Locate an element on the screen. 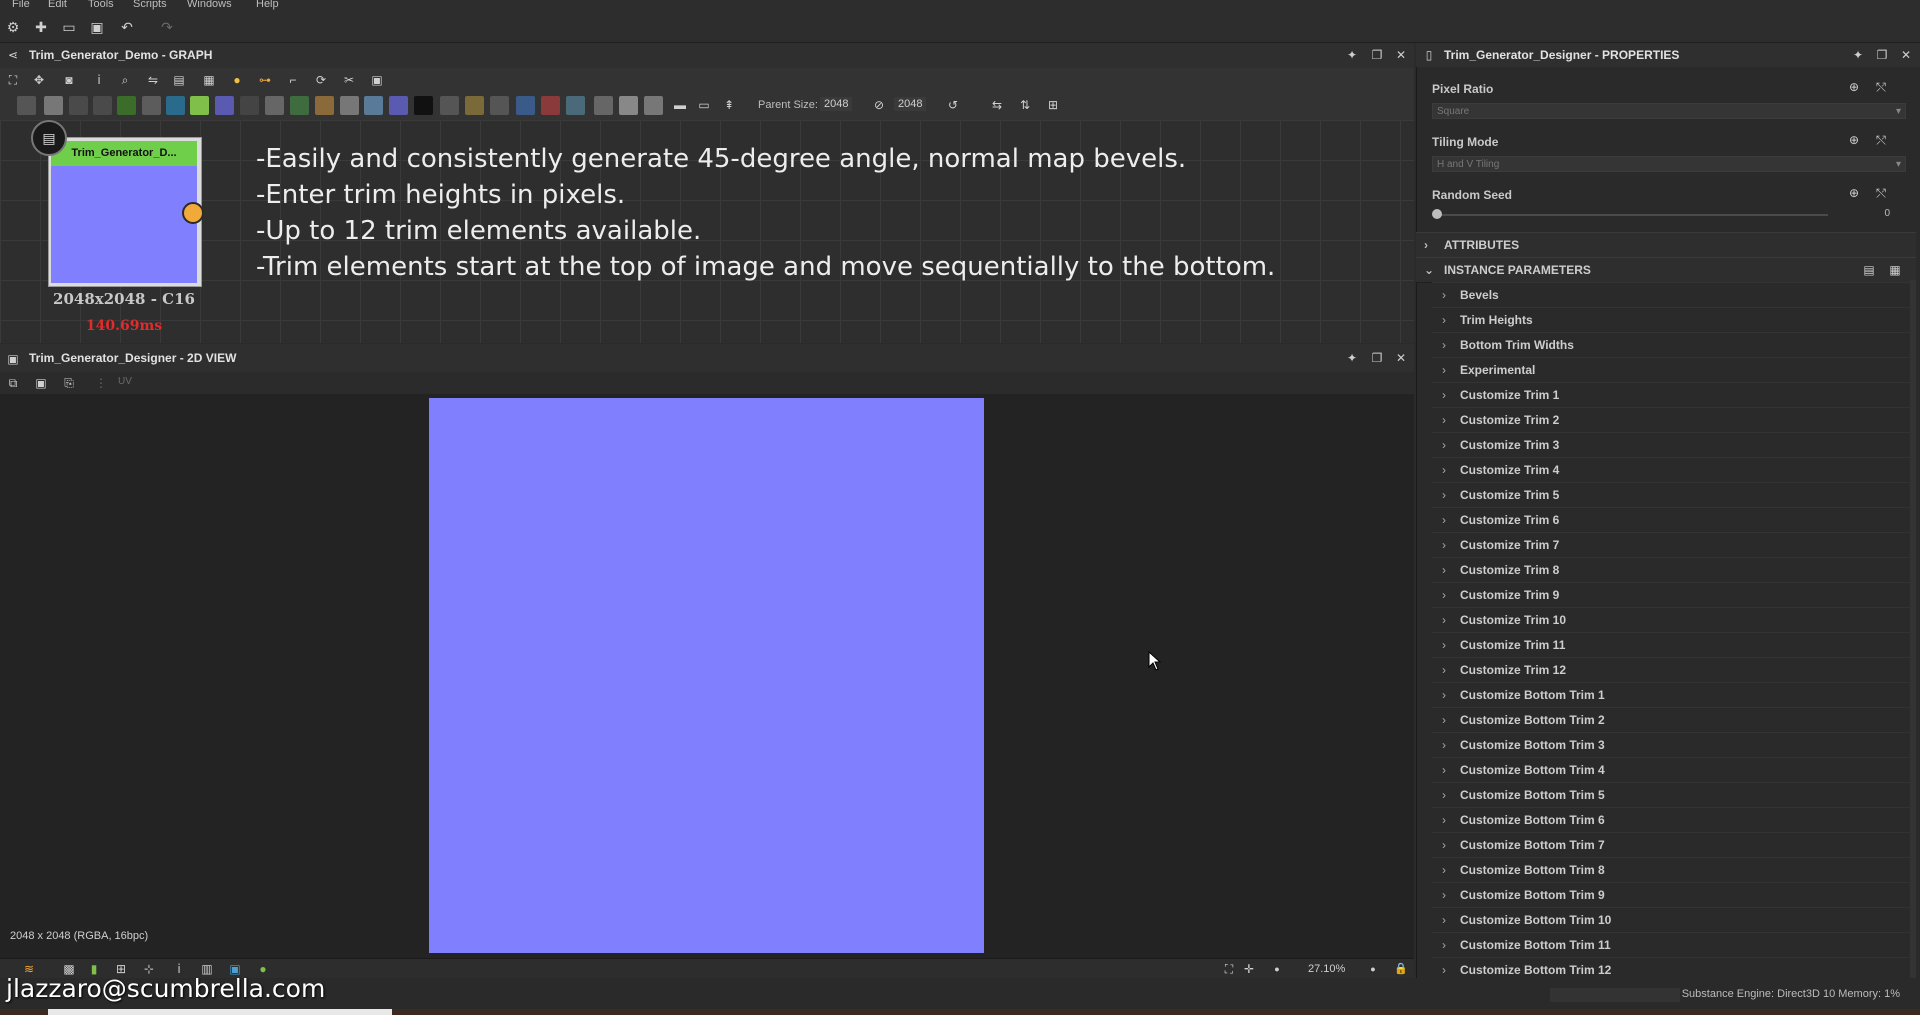 This screenshot has width=1920, height=1015. parameter-group-row: › Customize Trim 8 is located at coordinates (1671, 570).